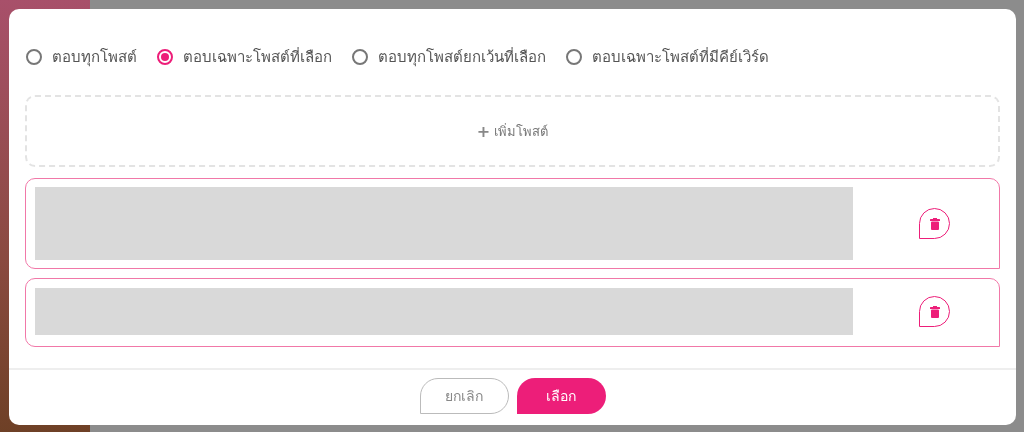 Image resolution: width=1024 pixels, height=432 pixels. What do you see at coordinates (94, 58) in the screenshot?
I see `radio-label: ตอบทุกโพสต์` at bounding box center [94, 58].